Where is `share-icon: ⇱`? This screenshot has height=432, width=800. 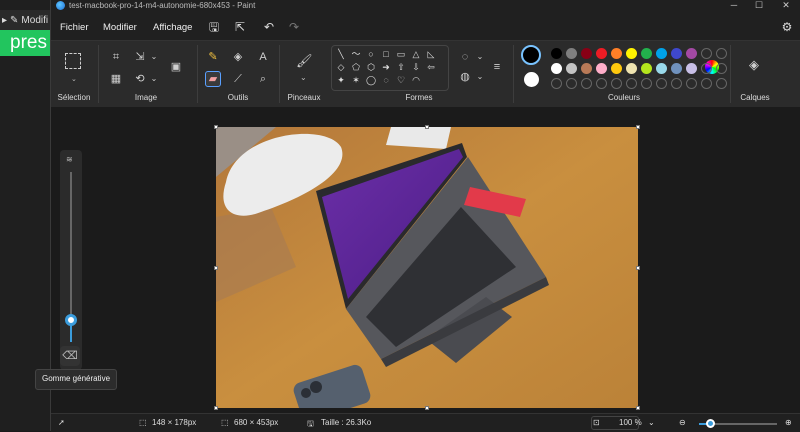 share-icon: ⇱ is located at coordinates (240, 27).